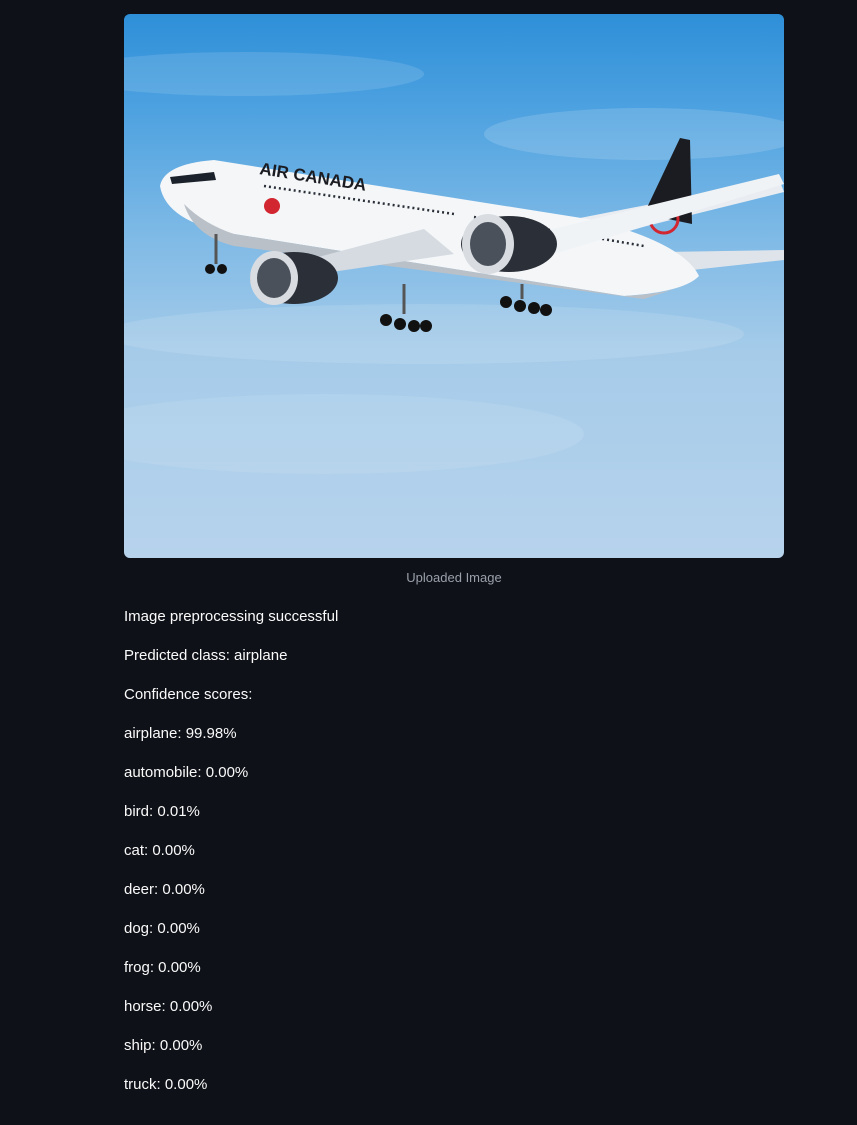 The height and width of the screenshot is (1125, 857). What do you see at coordinates (188, 694) in the screenshot?
I see `confidence-header: Confidence scores:` at bounding box center [188, 694].